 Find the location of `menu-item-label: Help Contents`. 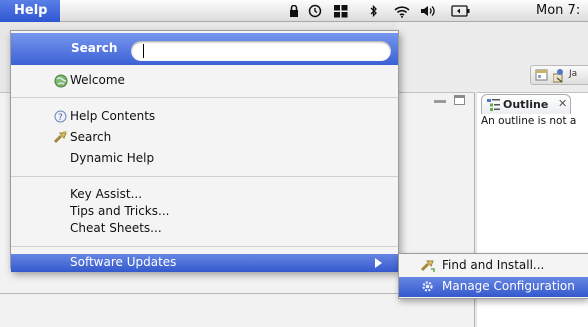

menu-item-label: Help Contents is located at coordinates (113, 116).